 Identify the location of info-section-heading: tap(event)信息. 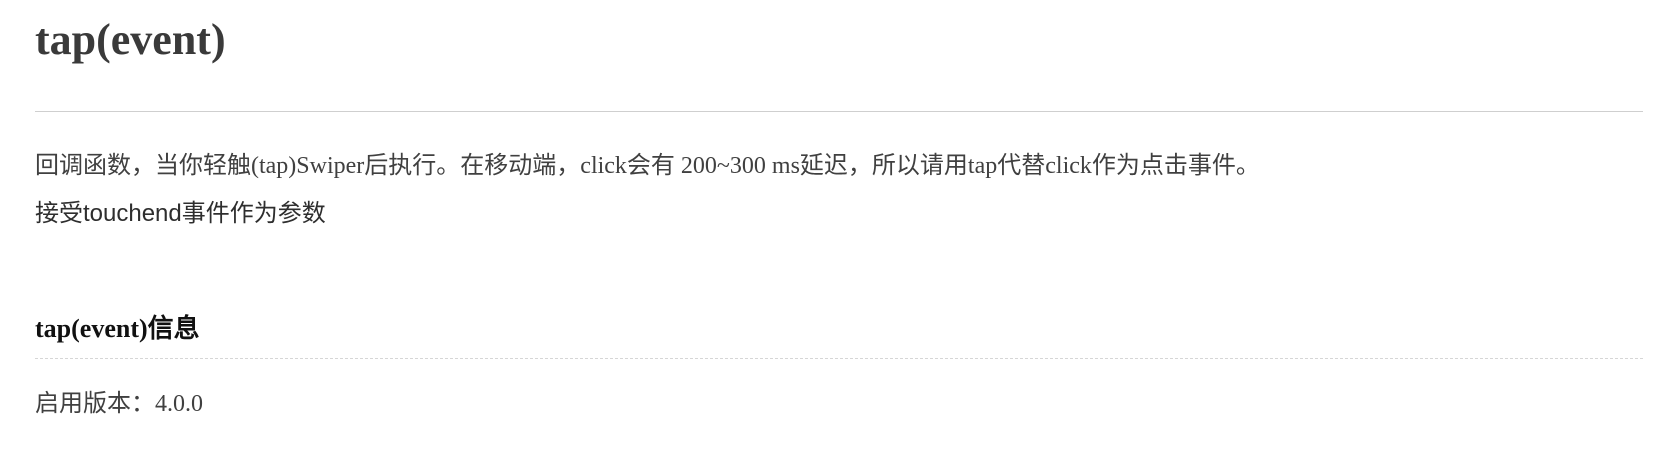
(117, 328).